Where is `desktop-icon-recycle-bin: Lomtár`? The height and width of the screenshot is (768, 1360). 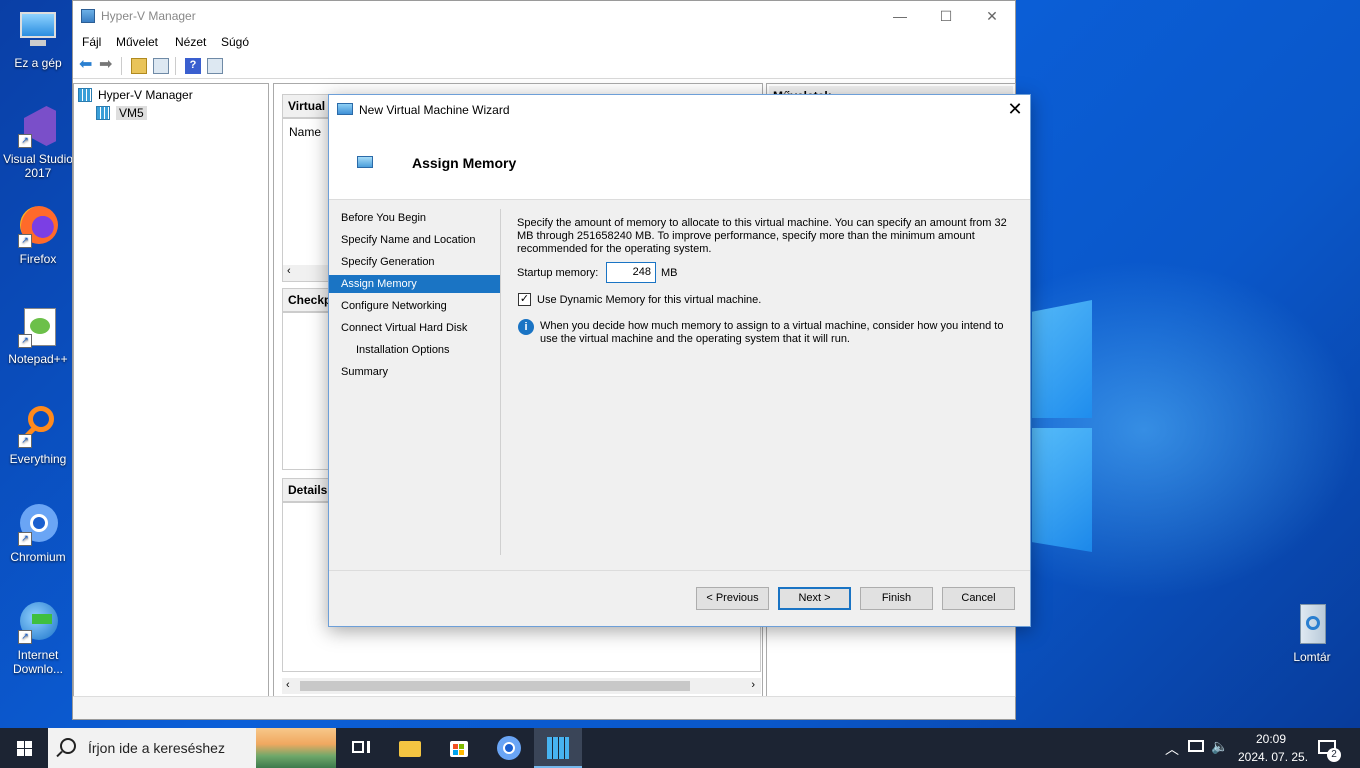
desktop-icon-recycle-bin: Lomtár is located at coordinates (1312, 633).